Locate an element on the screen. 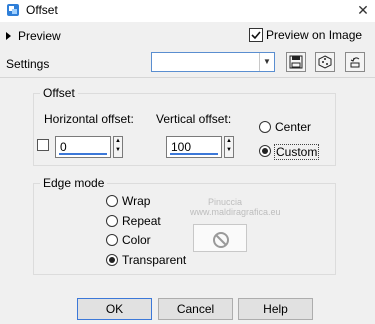 Image resolution: width=375 pixels, height=324 pixels. randomize-button is located at coordinates (325, 62).